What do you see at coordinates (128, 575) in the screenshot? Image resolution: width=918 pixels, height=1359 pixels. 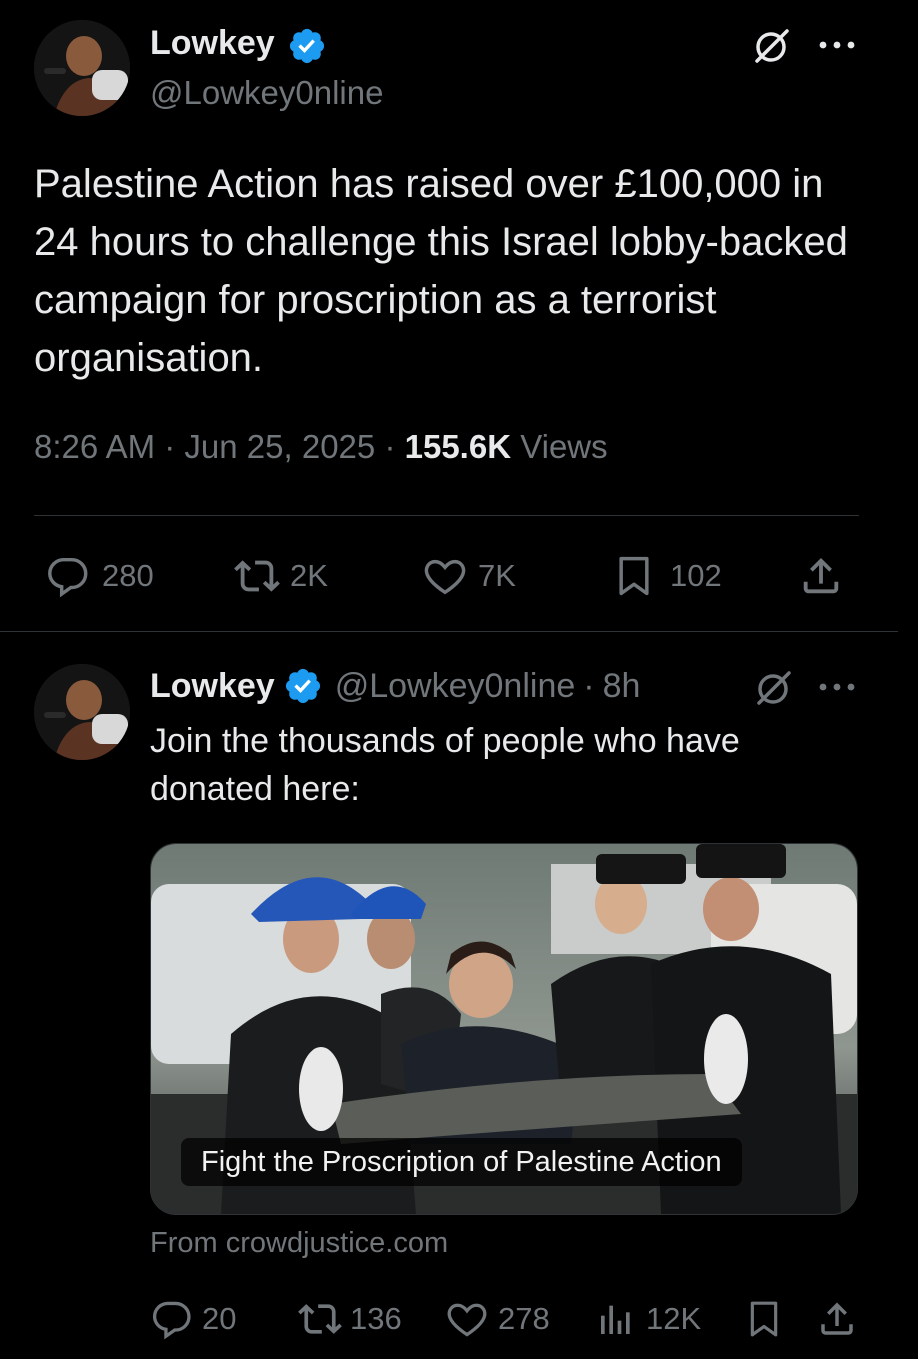 I see `reply-count: 280` at bounding box center [128, 575].